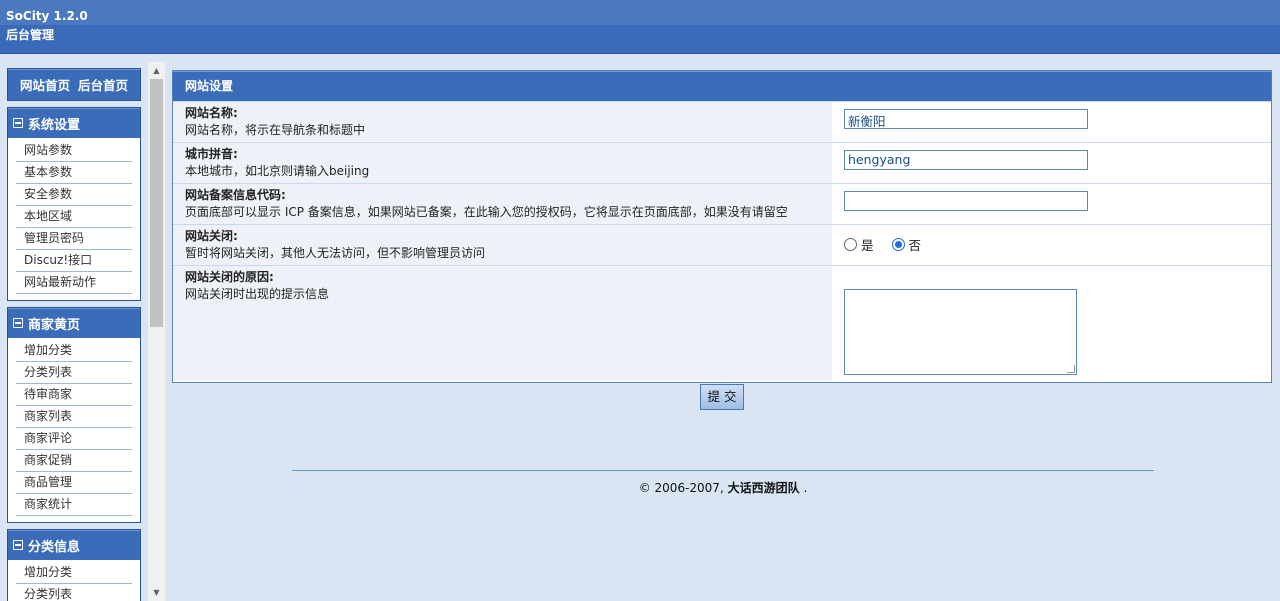 The width and height of the screenshot is (1280, 601). I want to click on admin-title: 后台管理, so click(30, 35).